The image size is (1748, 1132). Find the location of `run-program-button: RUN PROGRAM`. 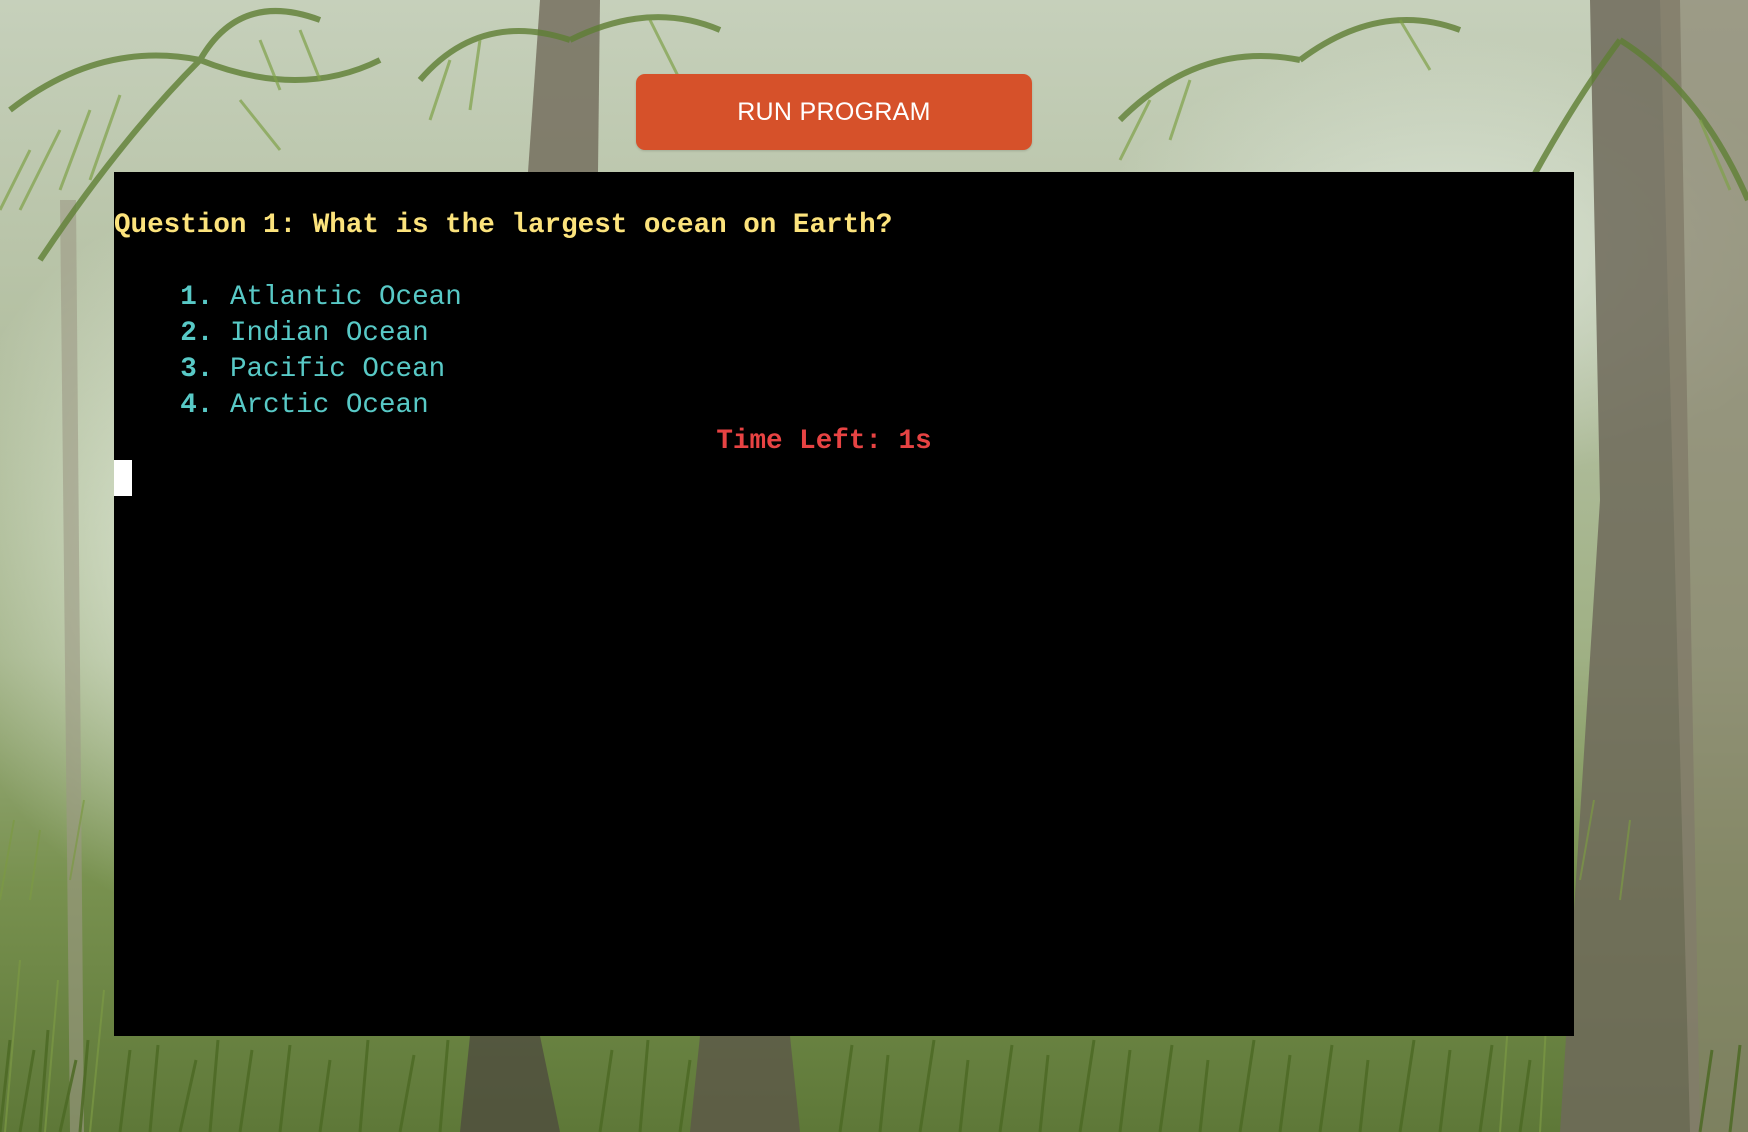

run-program-button: RUN PROGRAM is located at coordinates (834, 112).